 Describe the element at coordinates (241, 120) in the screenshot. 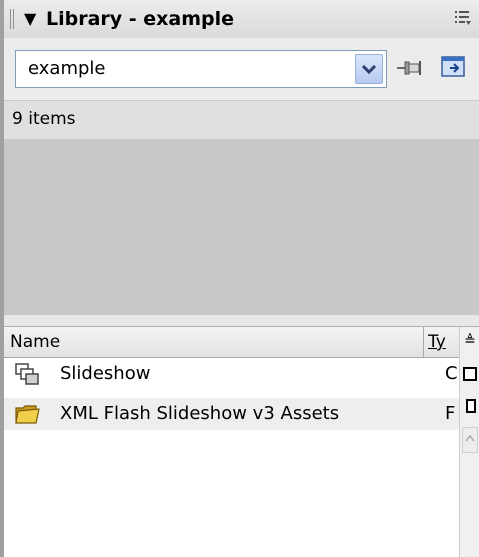

I see `item-count-bar: 9 items` at that location.